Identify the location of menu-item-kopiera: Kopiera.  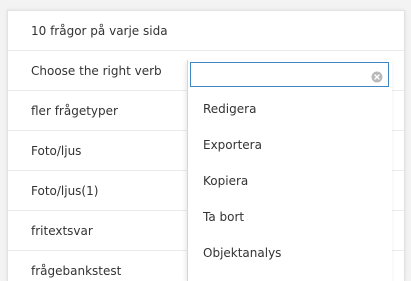
(290, 181).